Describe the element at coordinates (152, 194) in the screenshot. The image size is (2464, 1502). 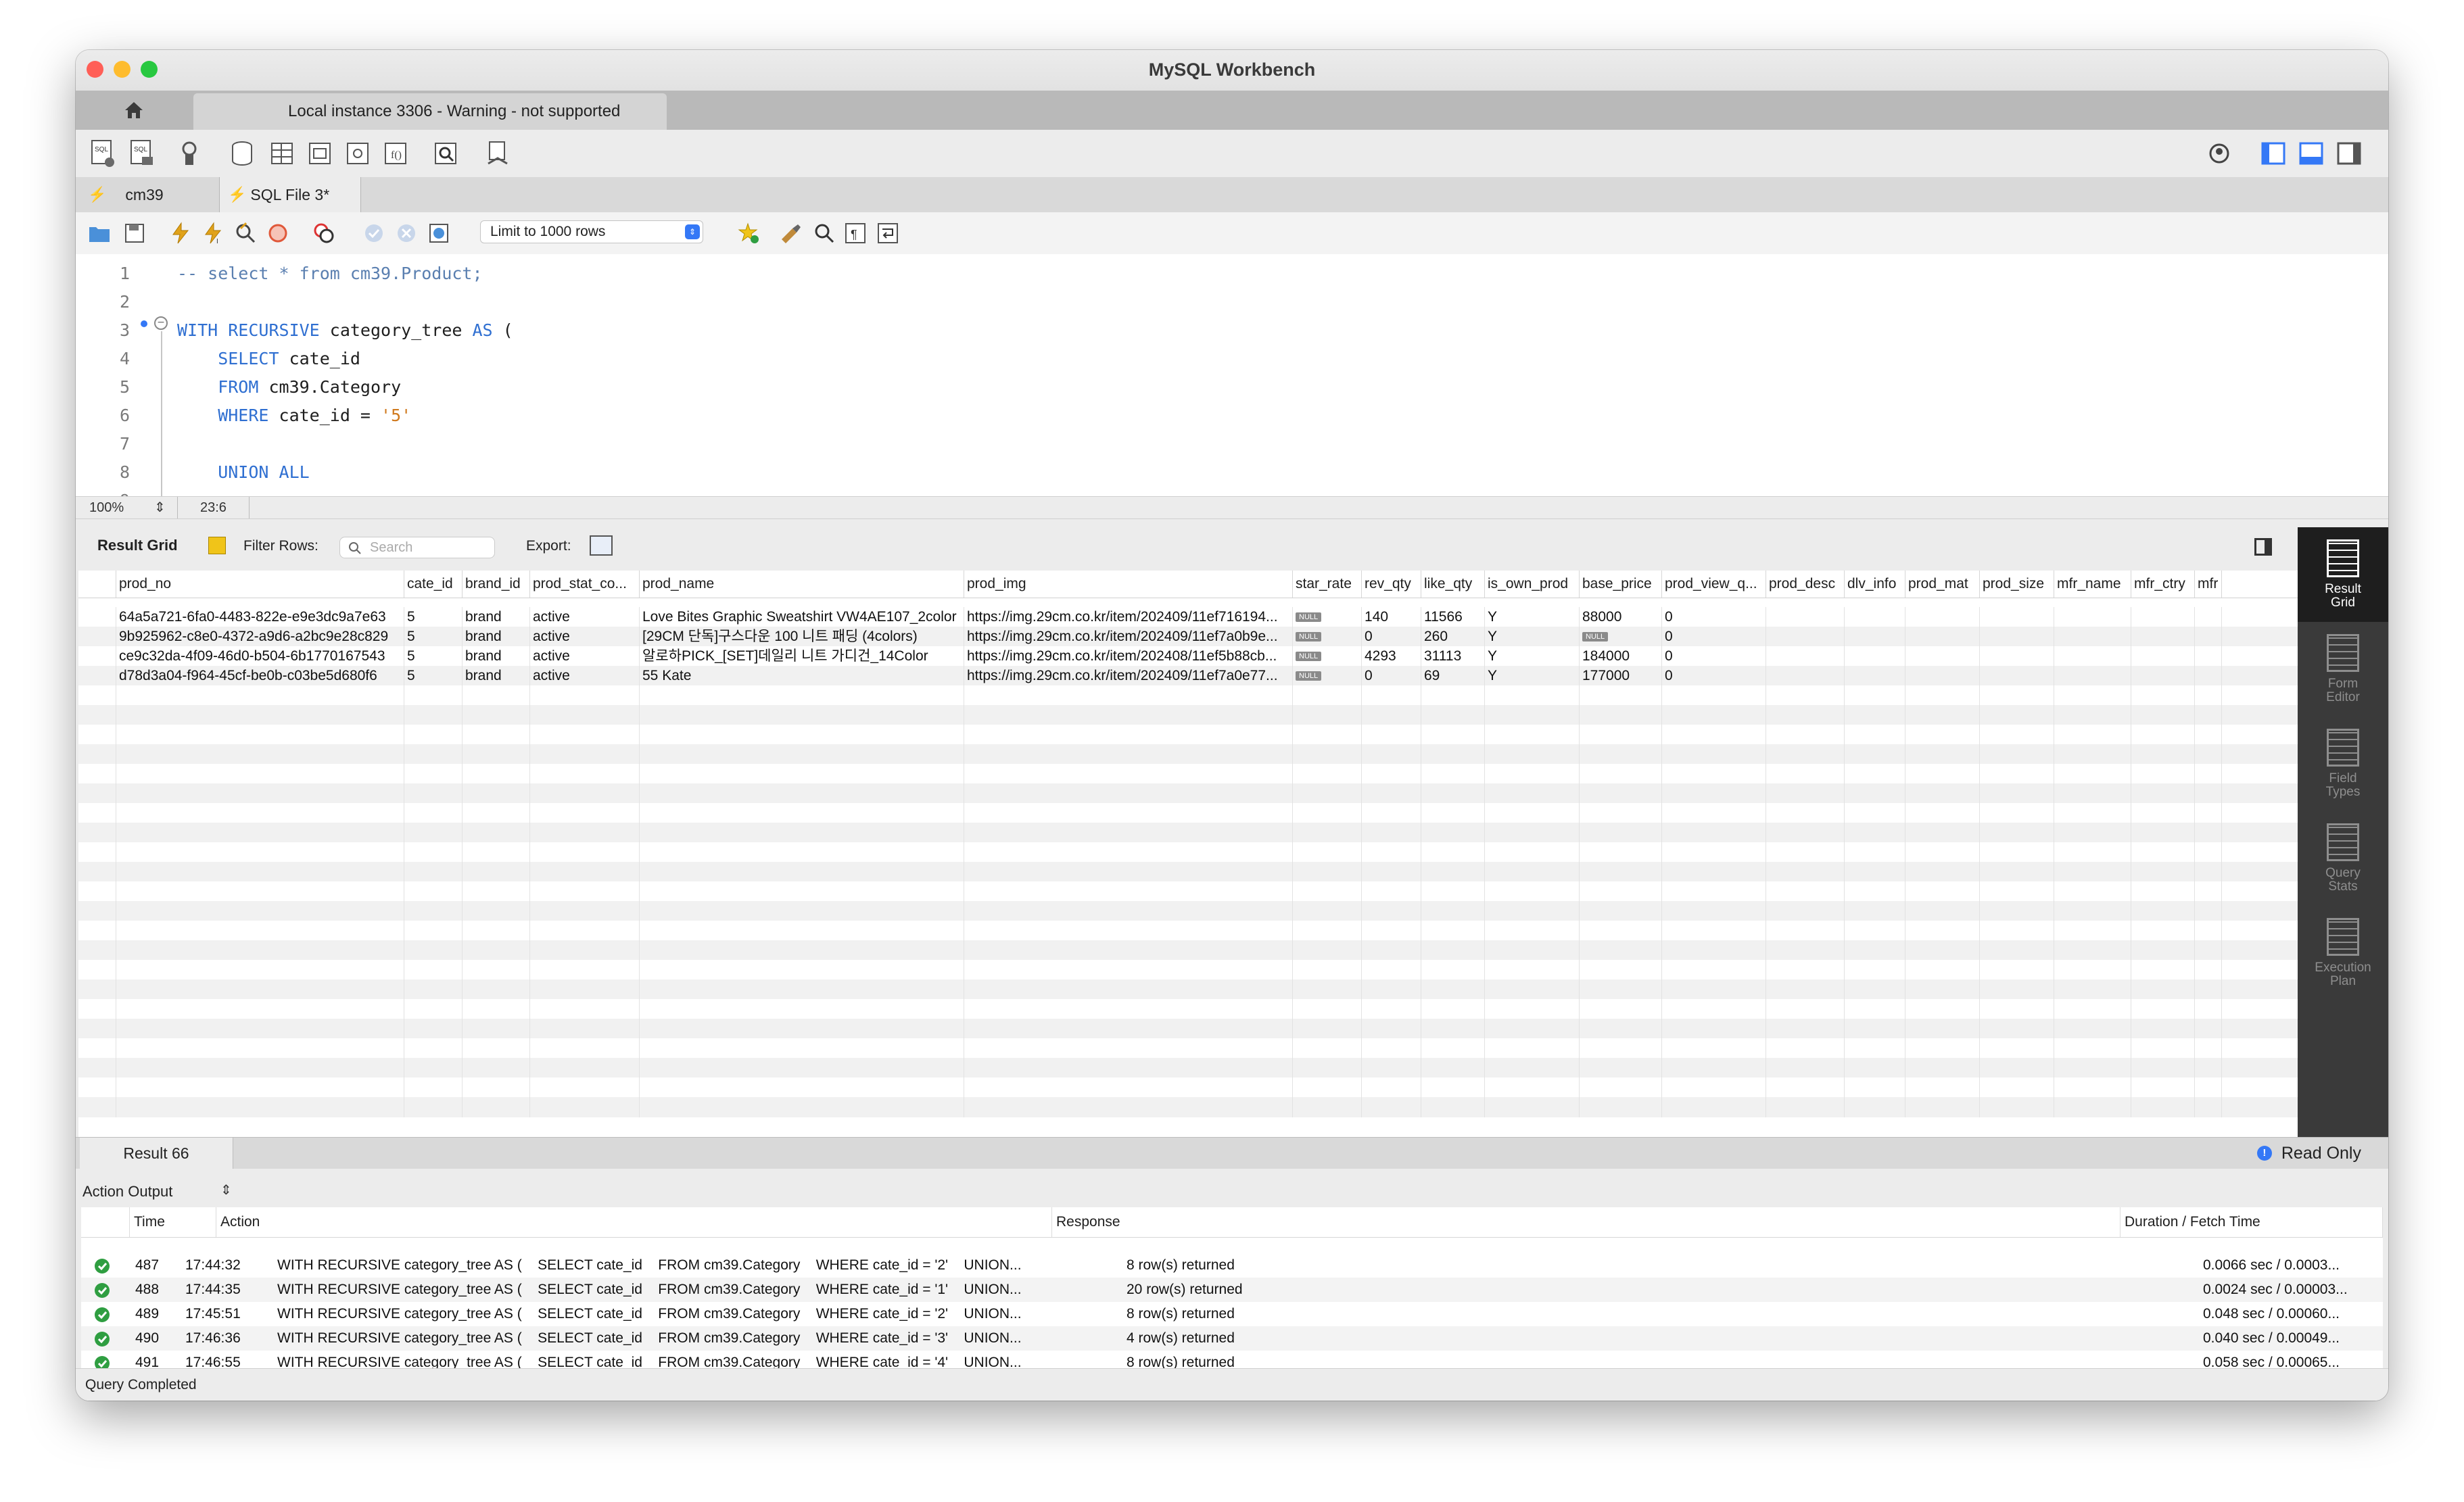
I see `tab-cm39: ⚡ cm39` at that location.